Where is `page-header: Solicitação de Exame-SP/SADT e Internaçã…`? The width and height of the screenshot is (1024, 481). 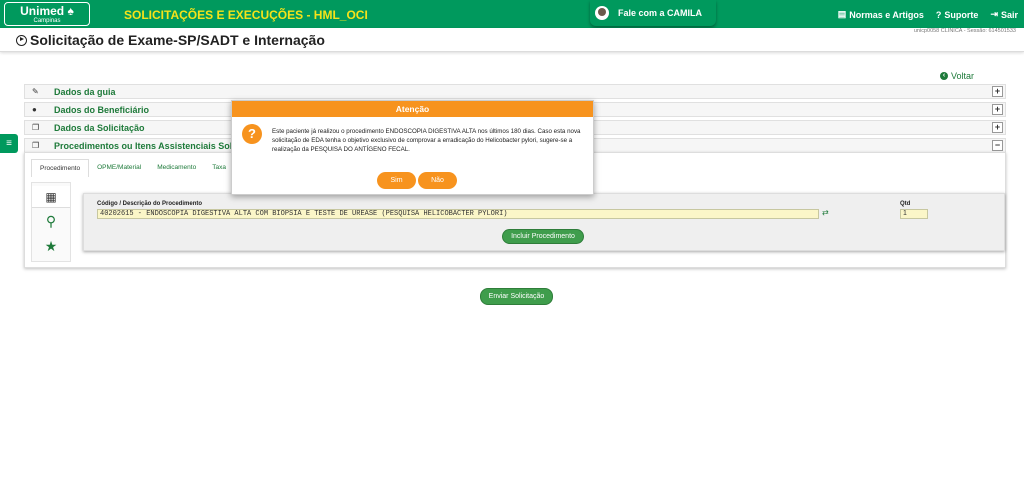
page-header: Solicitação de Exame-SP/SADT e Internaçã… is located at coordinates (512, 40).